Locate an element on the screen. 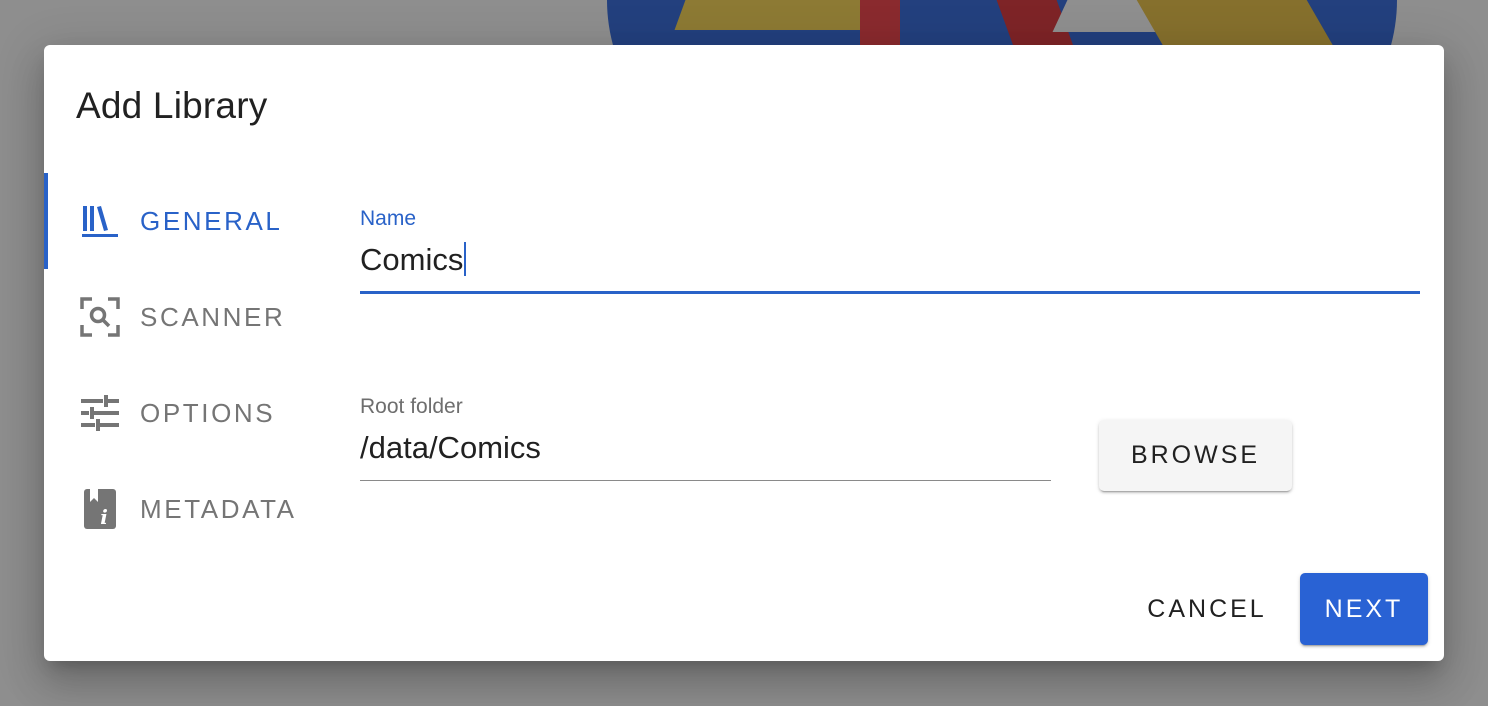 This screenshot has width=1488, height=706. tab-scanner: SCANNER is located at coordinates (194, 317).